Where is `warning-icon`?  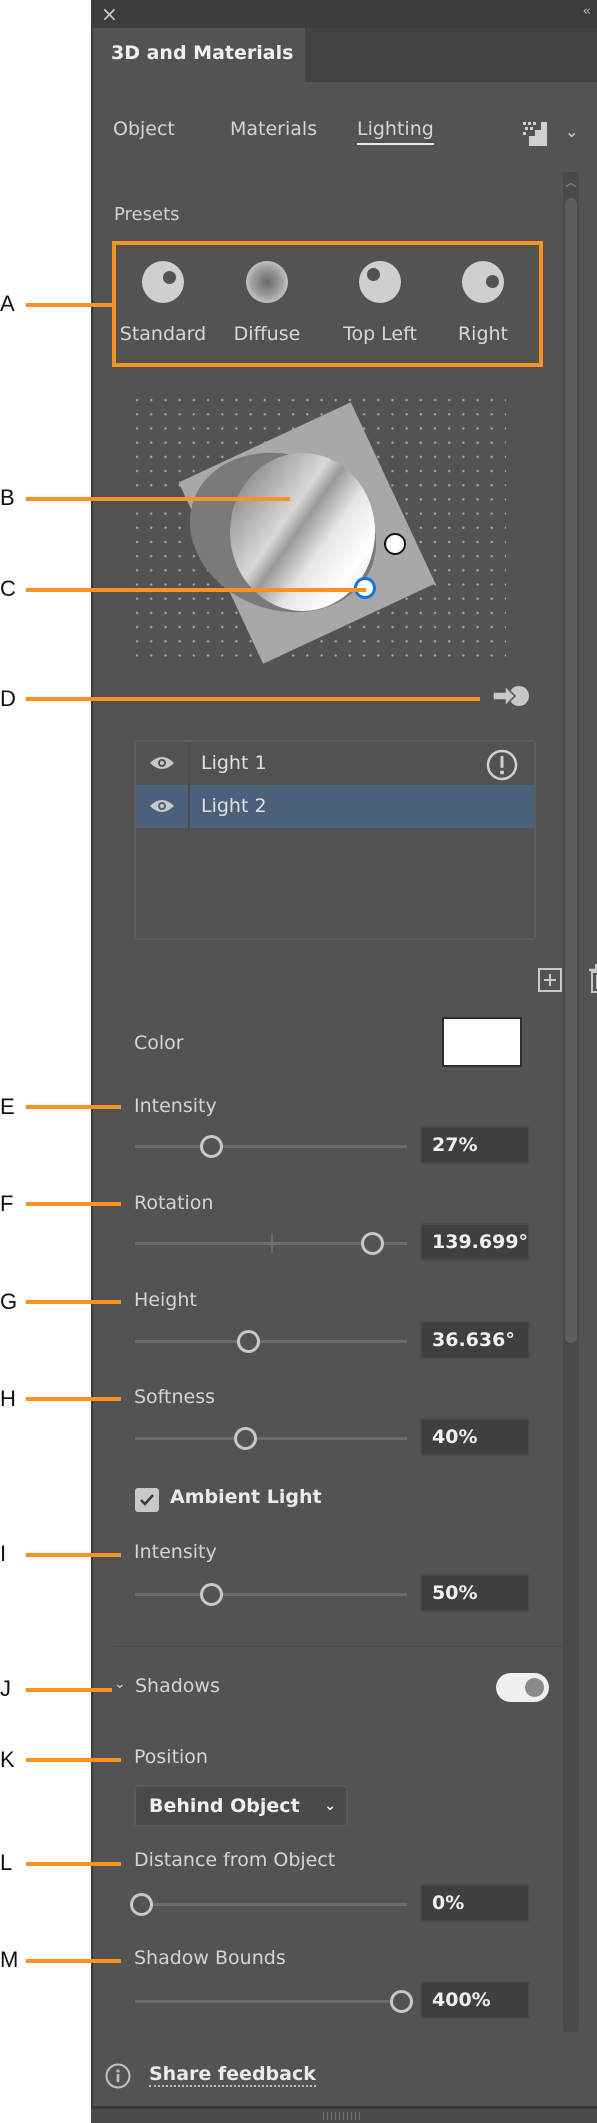 warning-icon is located at coordinates (502, 765).